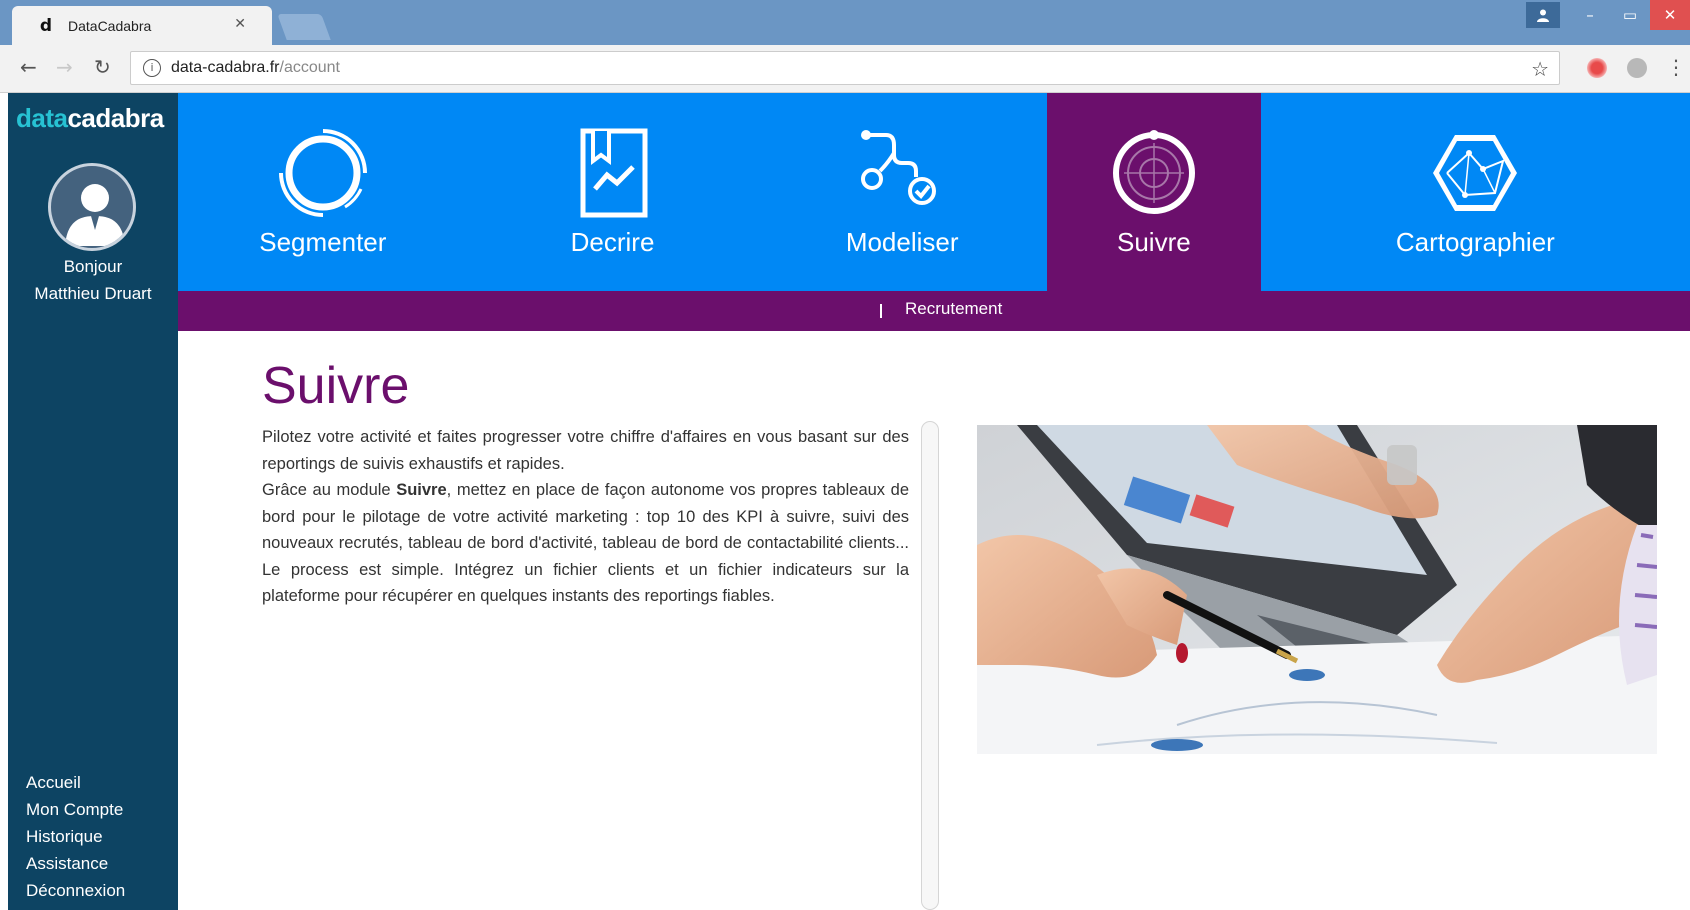  Describe the element at coordinates (1153, 172) in the screenshot. I see `target-radar-icon` at that location.